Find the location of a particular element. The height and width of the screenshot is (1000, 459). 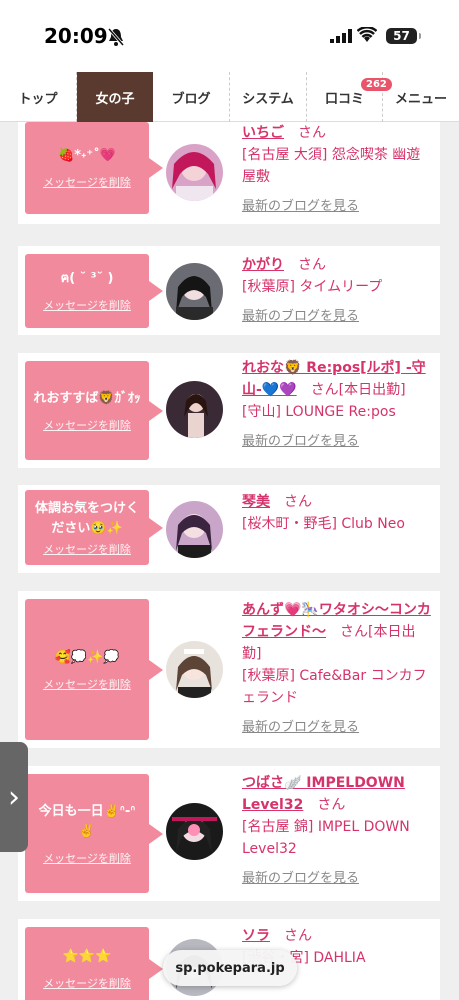

tab-label: メニュー is located at coordinates (420, 99).